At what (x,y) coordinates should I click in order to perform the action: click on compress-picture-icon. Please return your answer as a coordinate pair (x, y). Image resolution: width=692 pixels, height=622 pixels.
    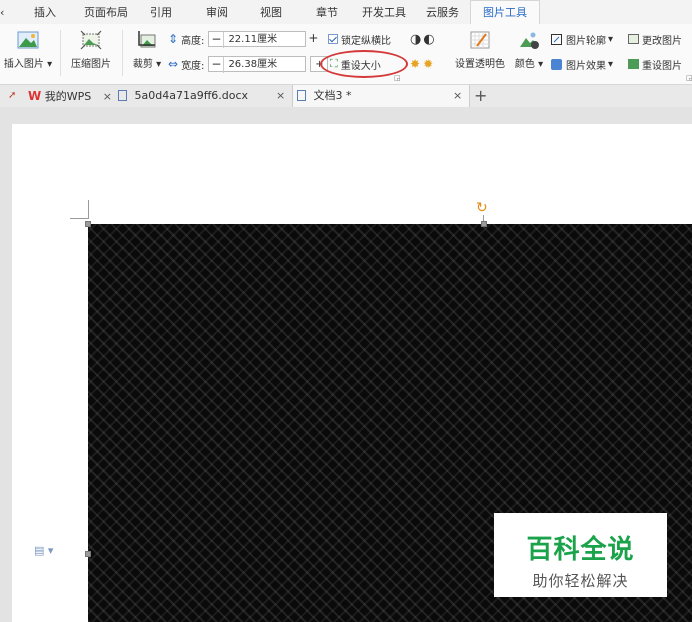
    Looking at the image, I should click on (91, 40).